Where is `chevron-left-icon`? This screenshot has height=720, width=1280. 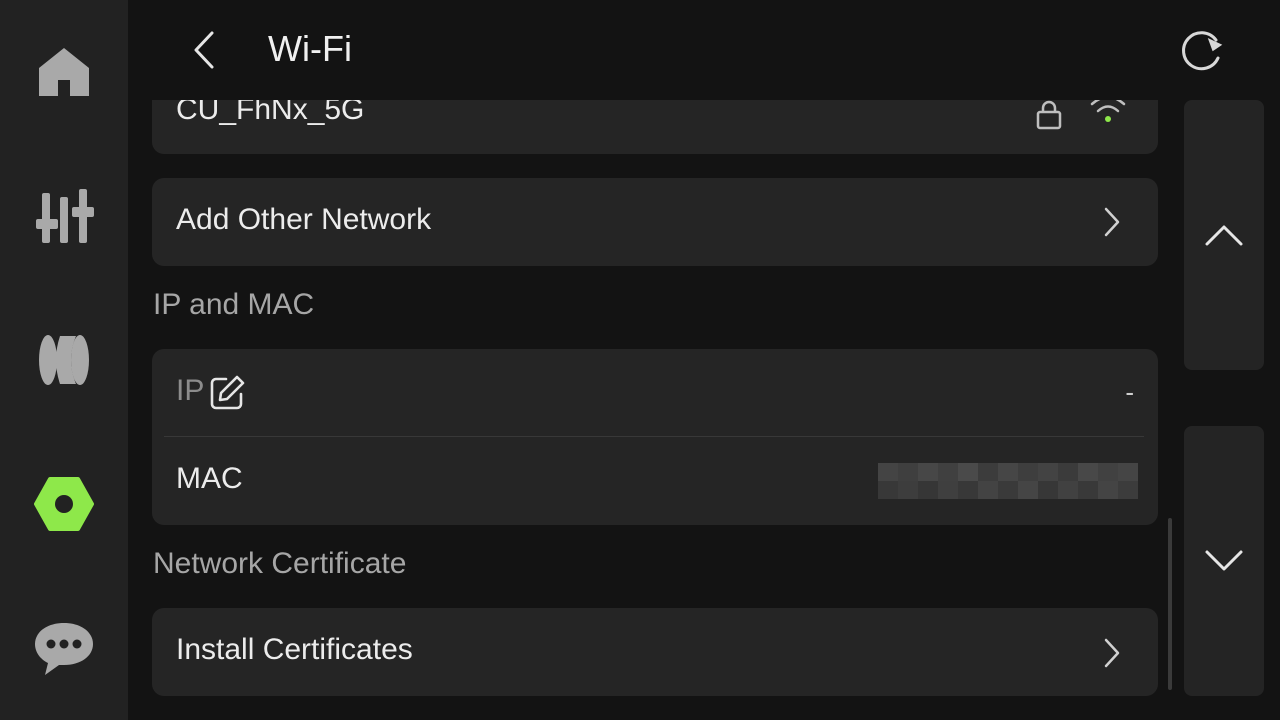 chevron-left-icon is located at coordinates (204, 50).